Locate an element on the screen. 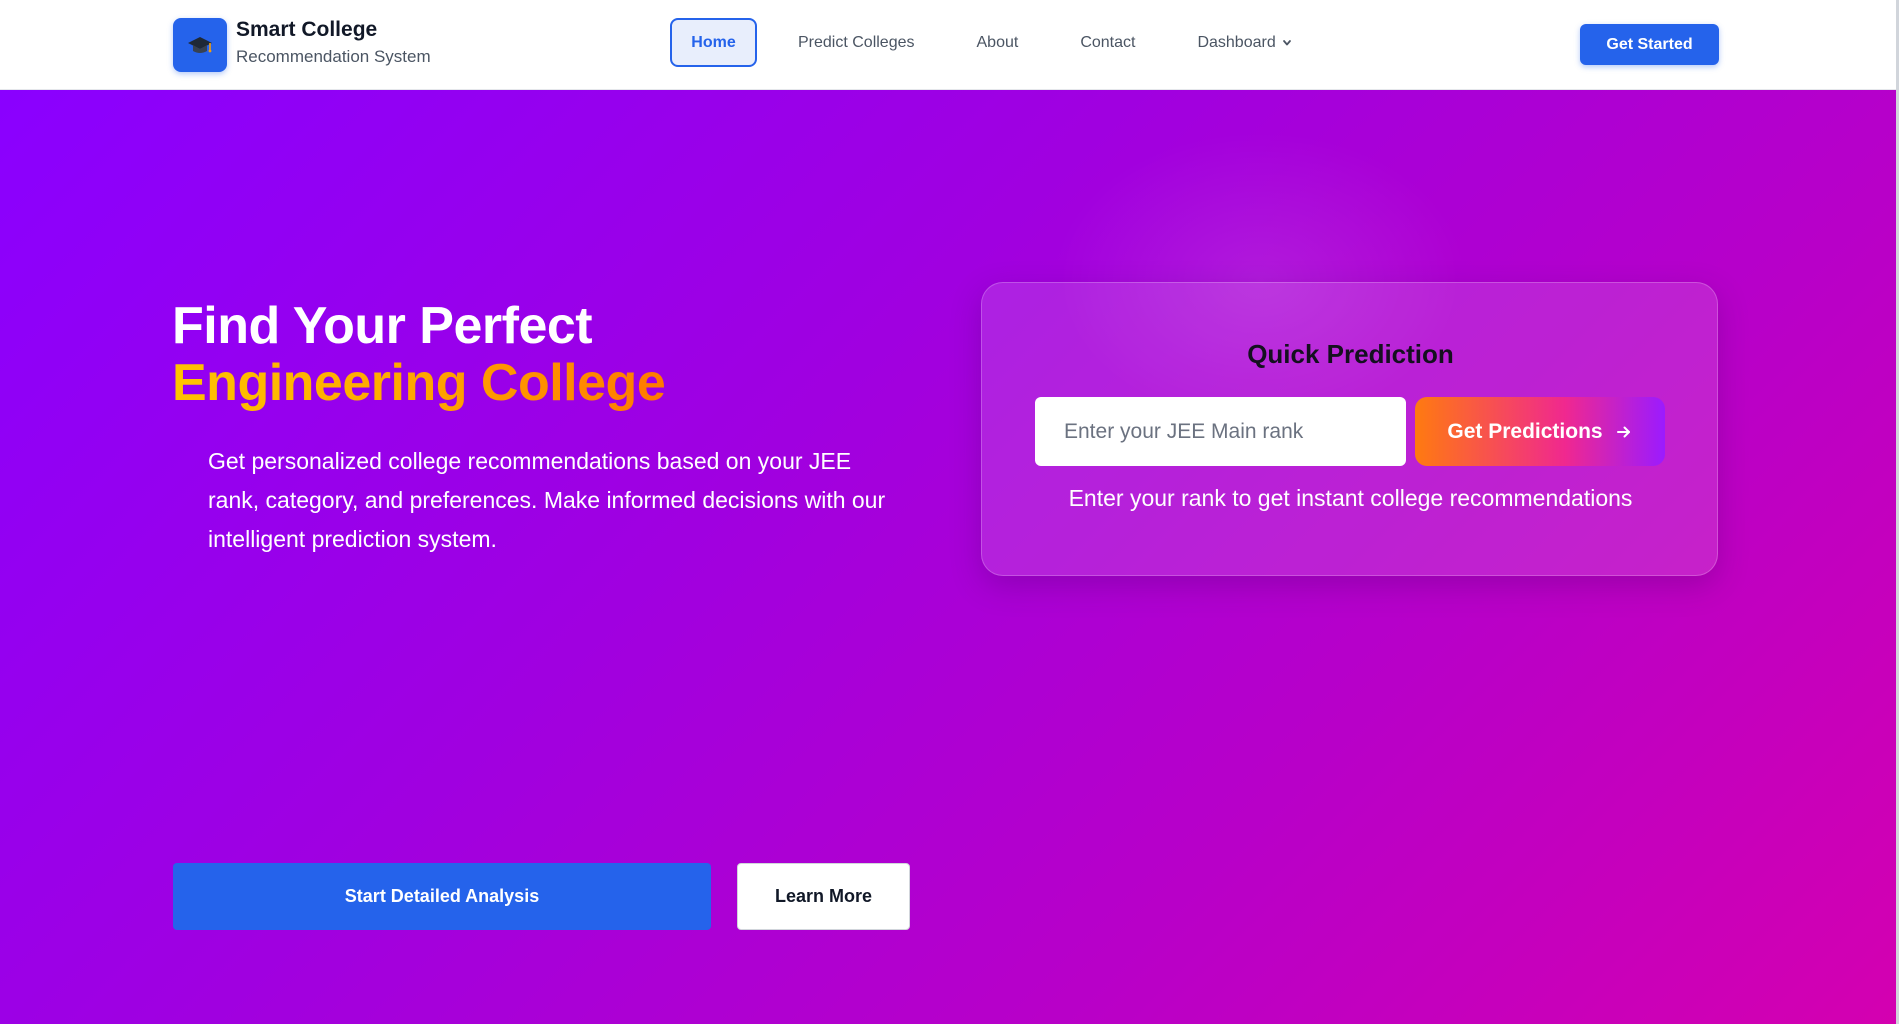  arrow-right-icon is located at coordinates (1624, 432).